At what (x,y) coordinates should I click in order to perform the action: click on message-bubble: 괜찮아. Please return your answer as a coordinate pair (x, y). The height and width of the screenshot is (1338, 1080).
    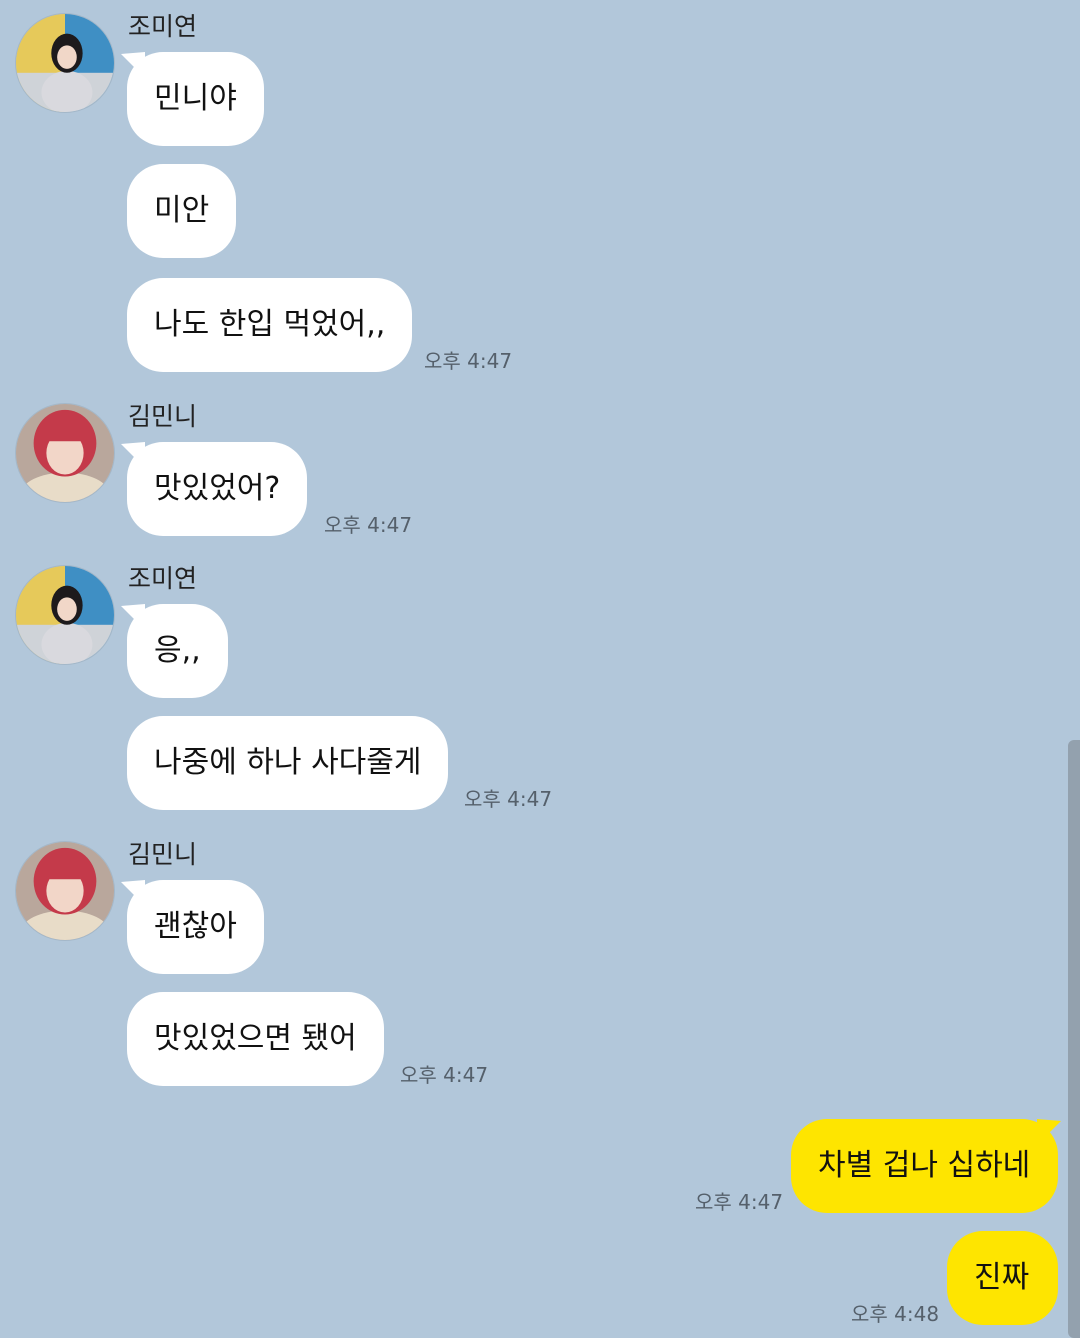
    Looking at the image, I should click on (195, 927).